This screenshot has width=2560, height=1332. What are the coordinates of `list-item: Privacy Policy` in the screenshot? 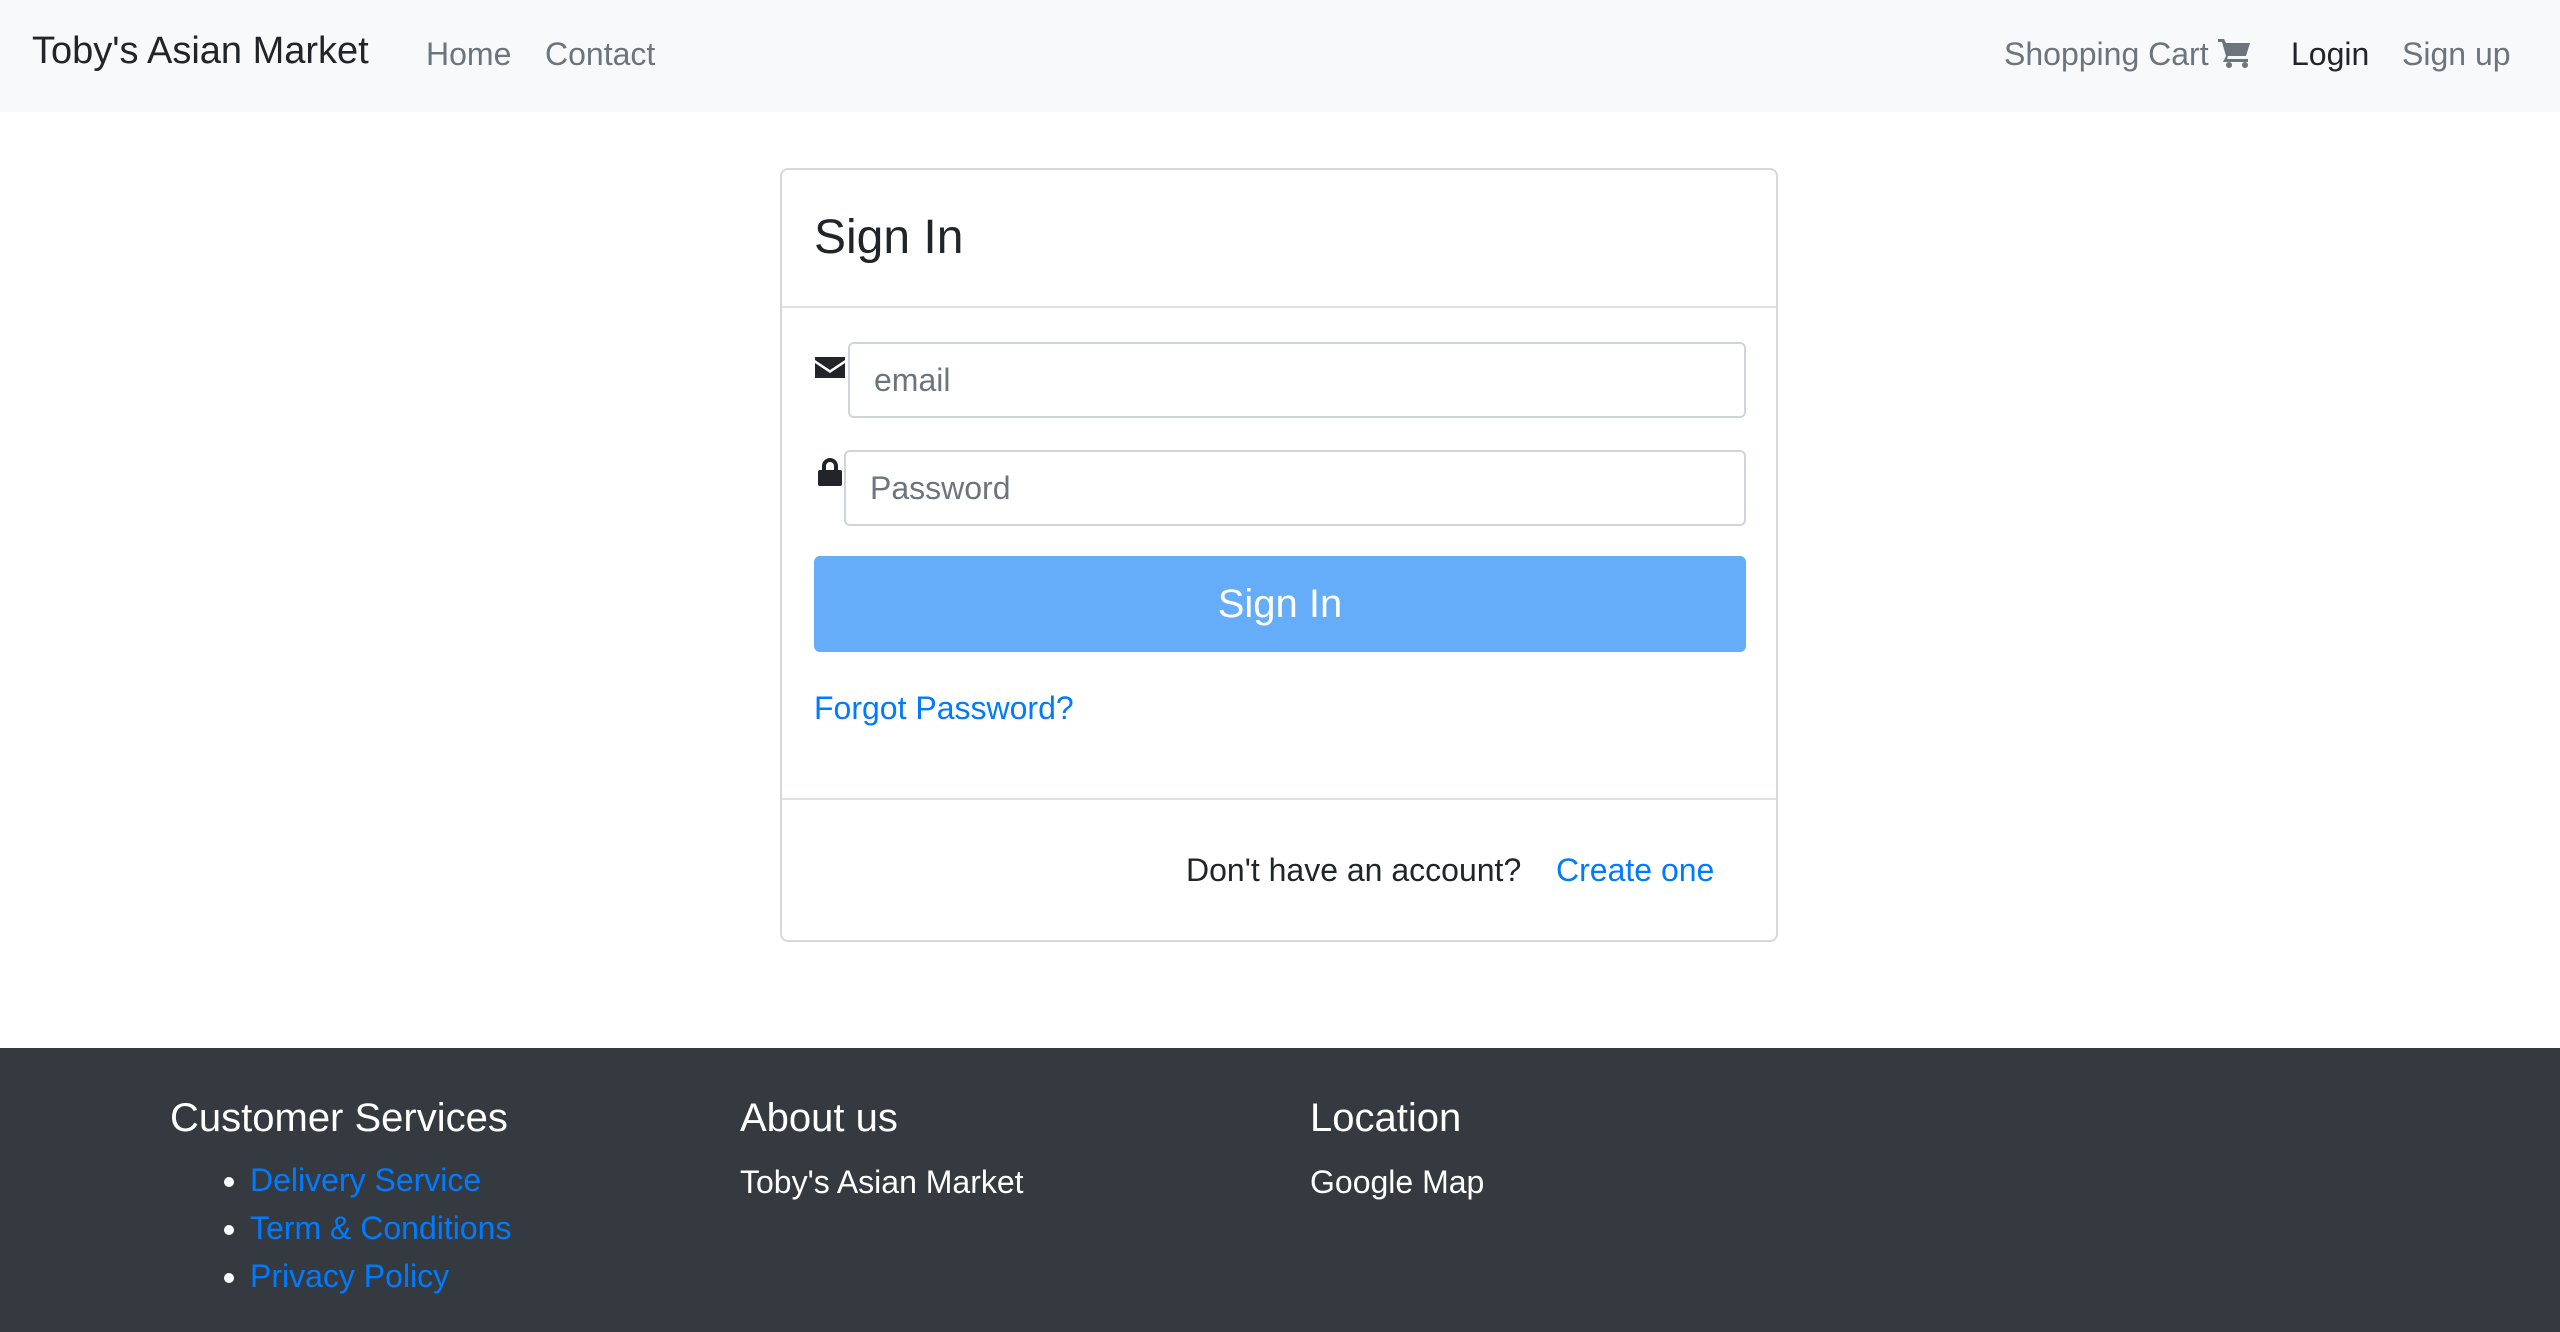 It's located at (380, 1276).